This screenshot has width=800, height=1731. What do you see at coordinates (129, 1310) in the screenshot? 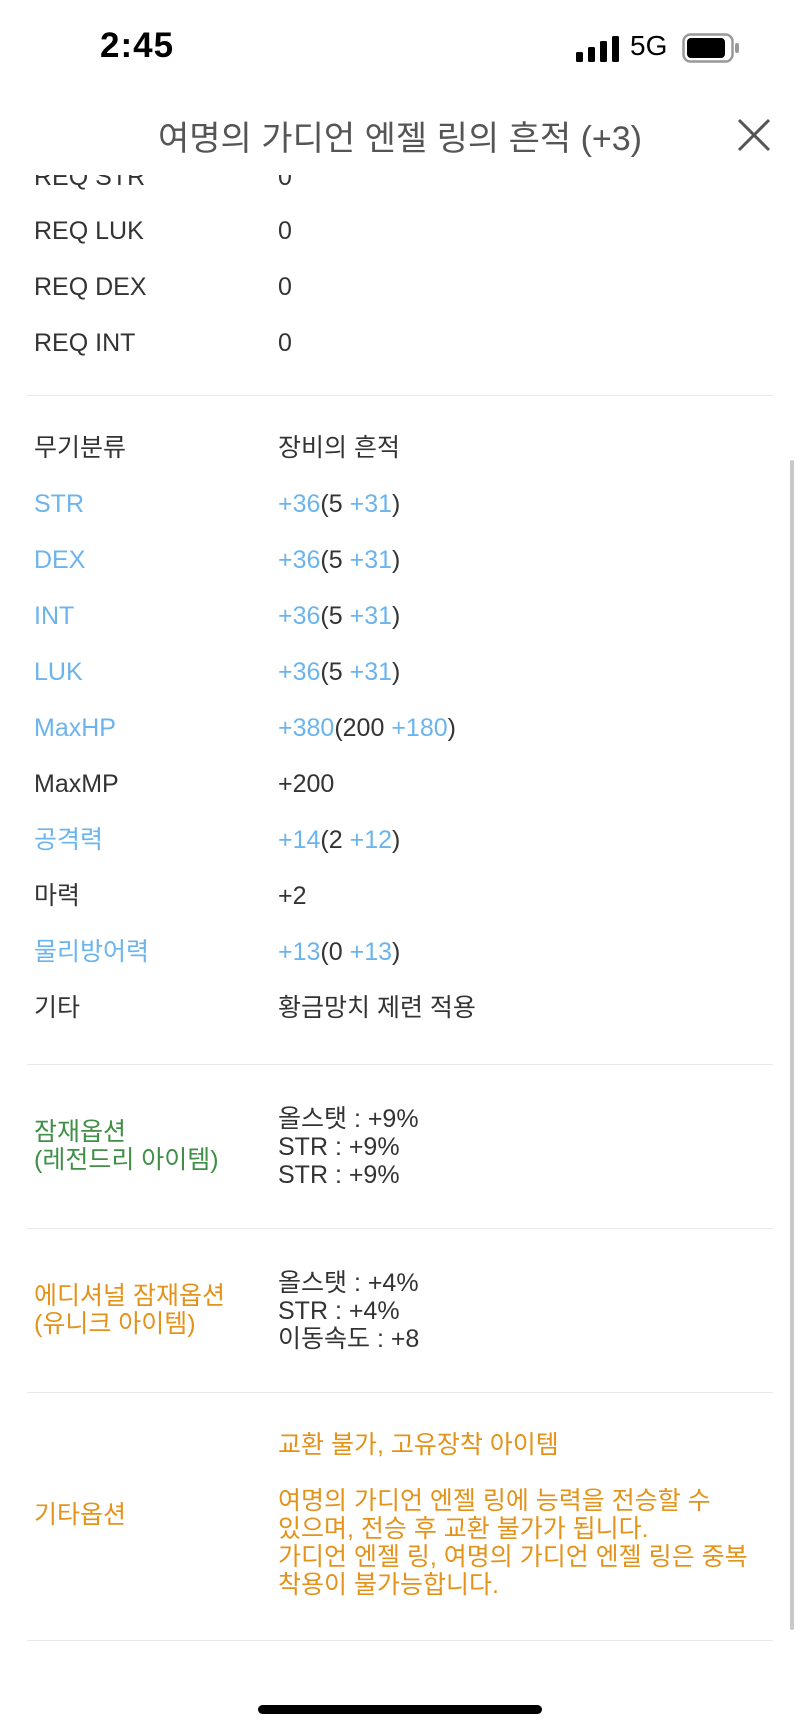
I see `additional-label: 에디셔널 잠재옵션 (유니크 아이템)` at bounding box center [129, 1310].